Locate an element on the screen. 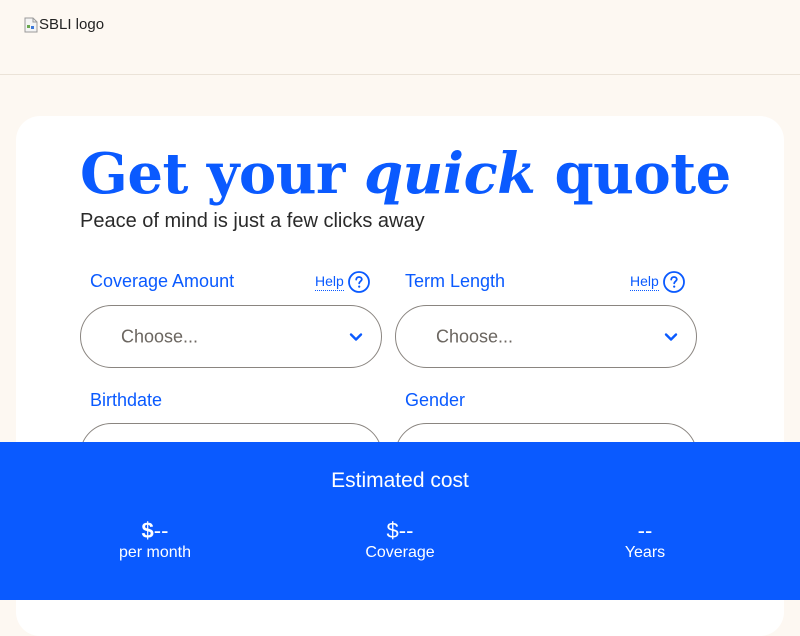  estimated-cost-title: Estimated cost is located at coordinates (400, 480).